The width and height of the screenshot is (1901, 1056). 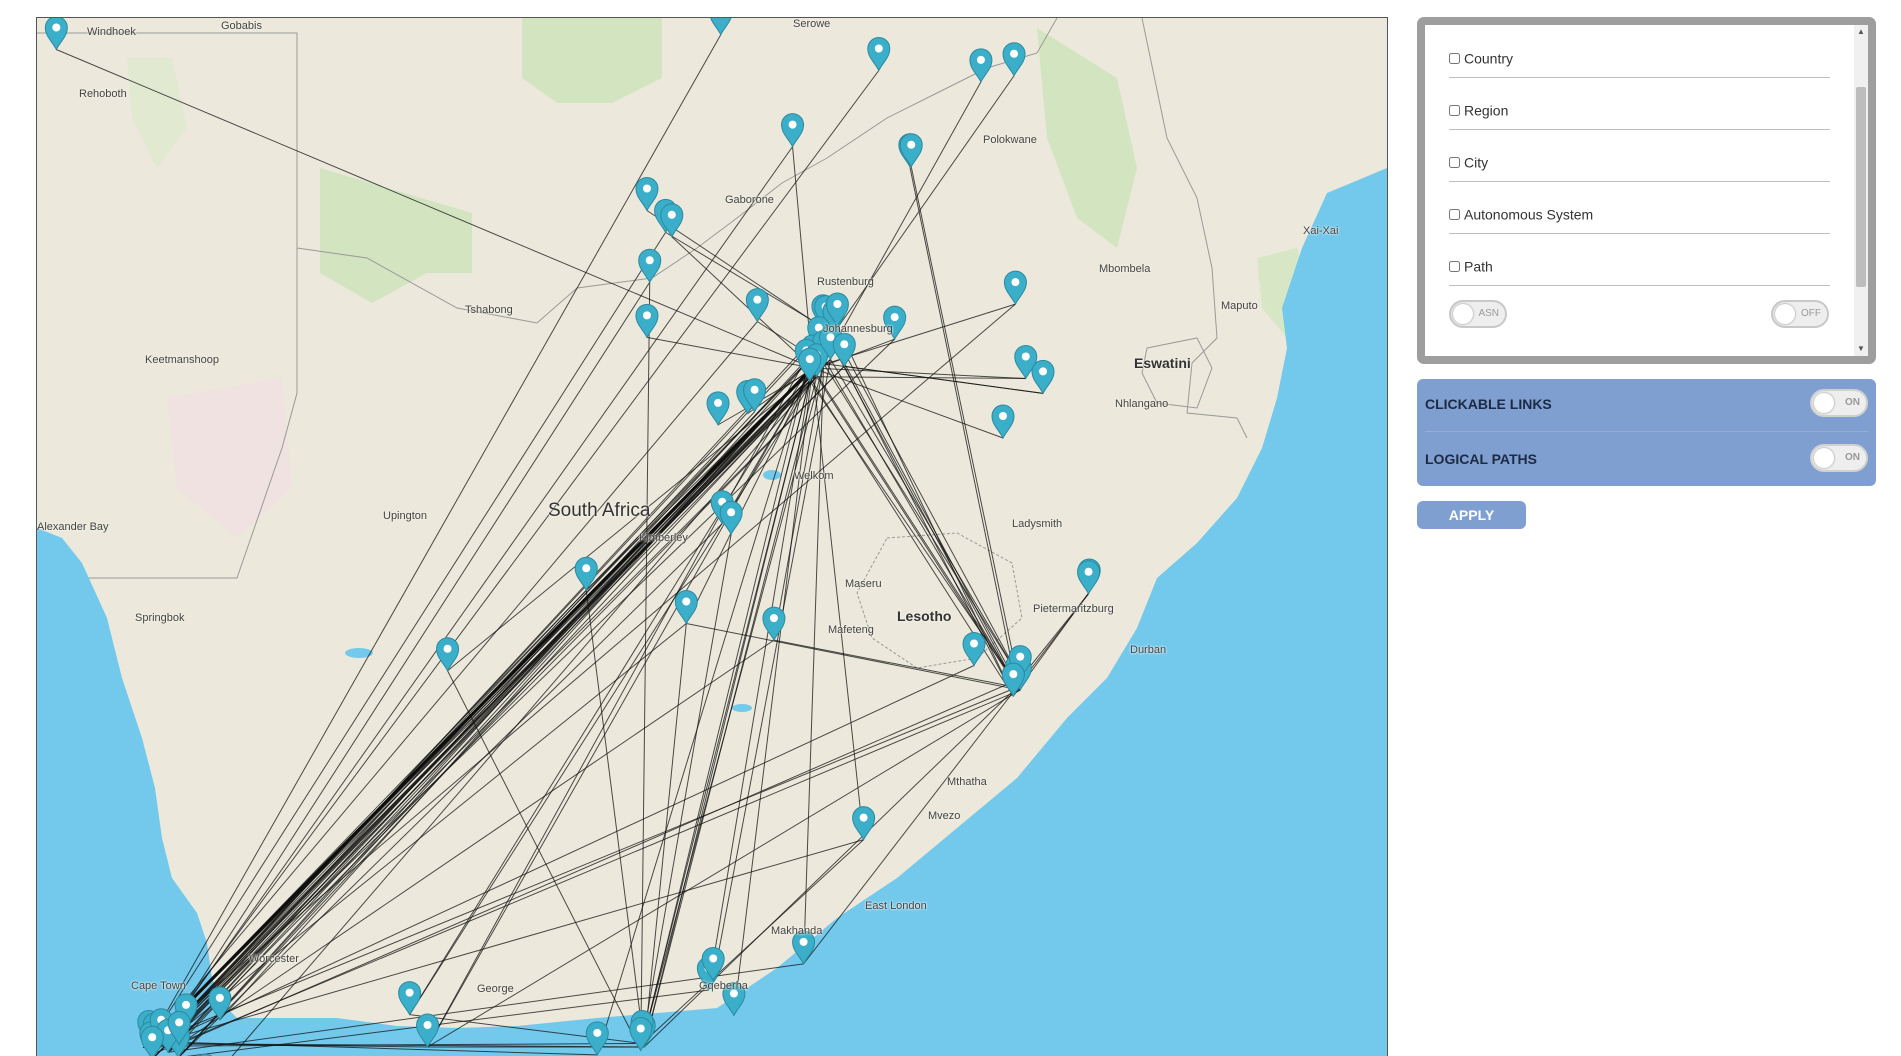 I want to click on map-label-gaborone: Gaborone, so click(x=749, y=200).